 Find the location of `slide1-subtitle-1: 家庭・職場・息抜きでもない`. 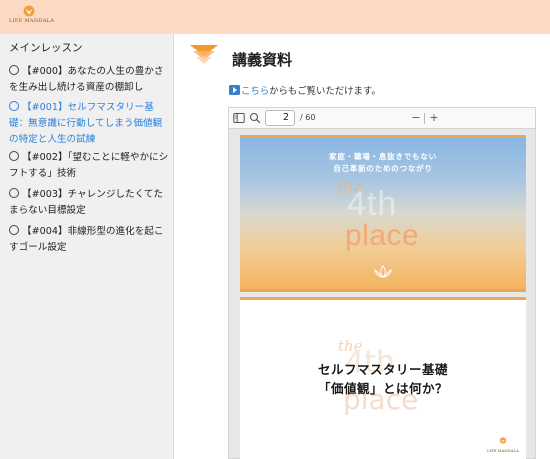

slide1-subtitle-1: 家庭・職場・息抜きでもない is located at coordinates (383, 156).